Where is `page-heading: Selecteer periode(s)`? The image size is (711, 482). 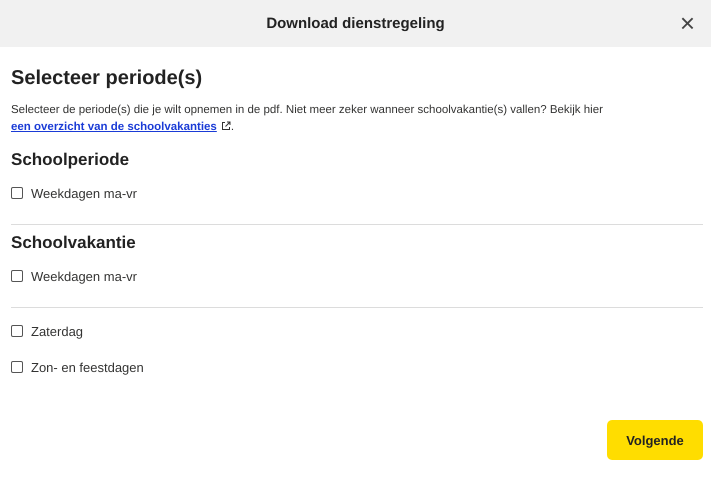
page-heading: Selecteer periode(s) is located at coordinates (107, 78).